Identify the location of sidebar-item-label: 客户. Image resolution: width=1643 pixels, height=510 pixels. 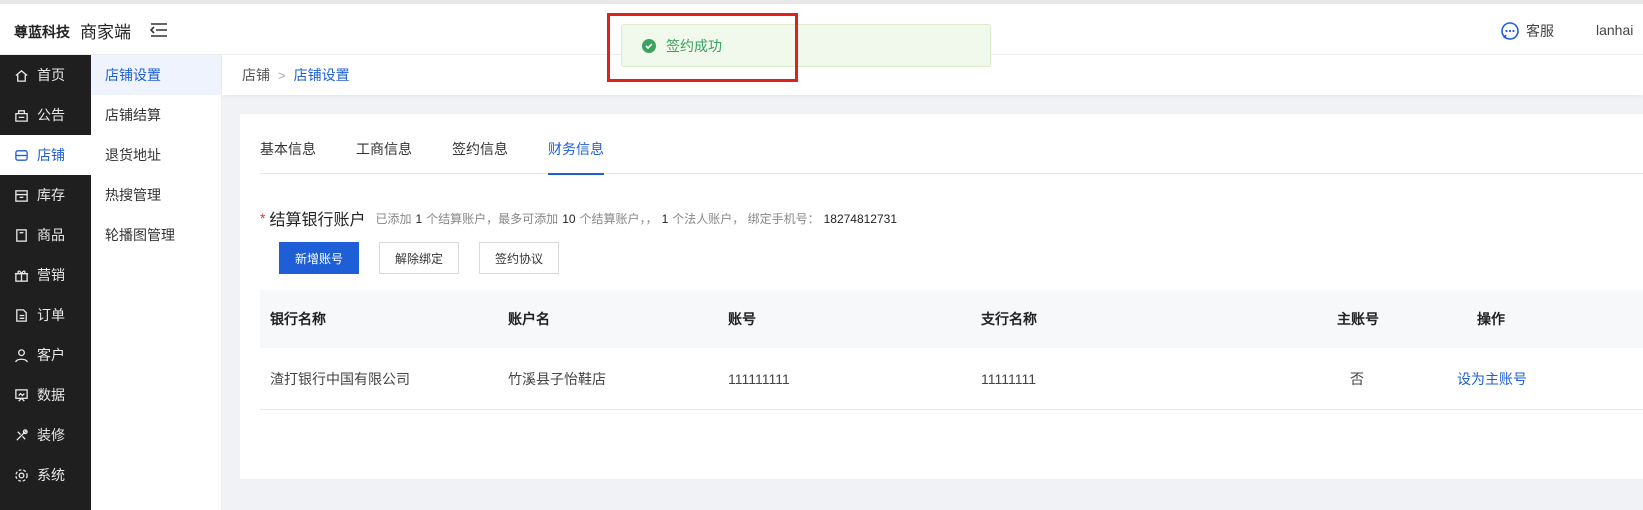
(51, 355).